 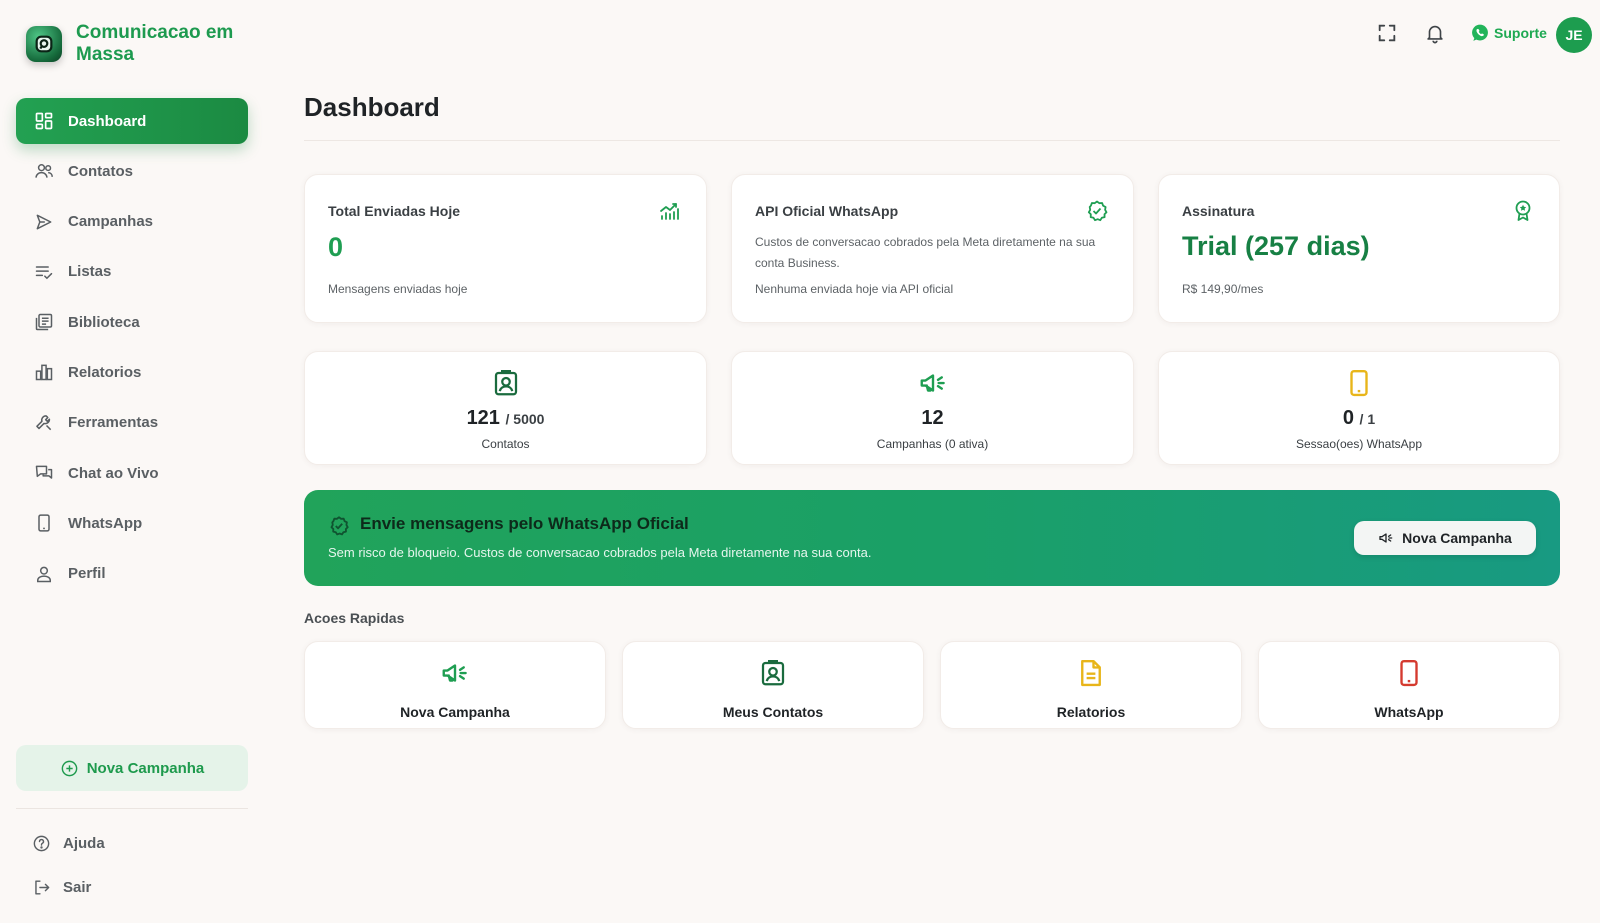 What do you see at coordinates (113, 423) in the screenshot?
I see `sidebar-item-label: Ferramentas` at bounding box center [113, 423].